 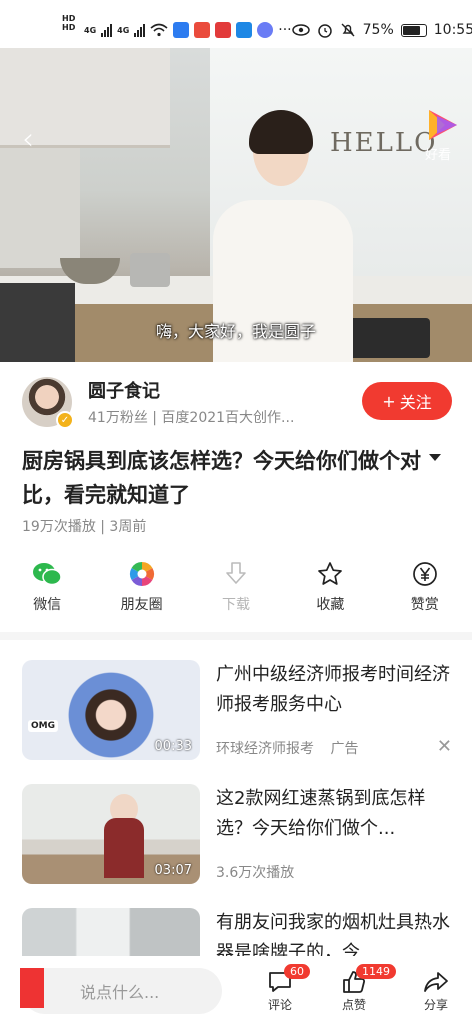 What do you see at coordinates (235, 331) in the screenshot?
I see `video-subtitle: 嗨，大家好，我是圆子` at bounding box center [235, 331].